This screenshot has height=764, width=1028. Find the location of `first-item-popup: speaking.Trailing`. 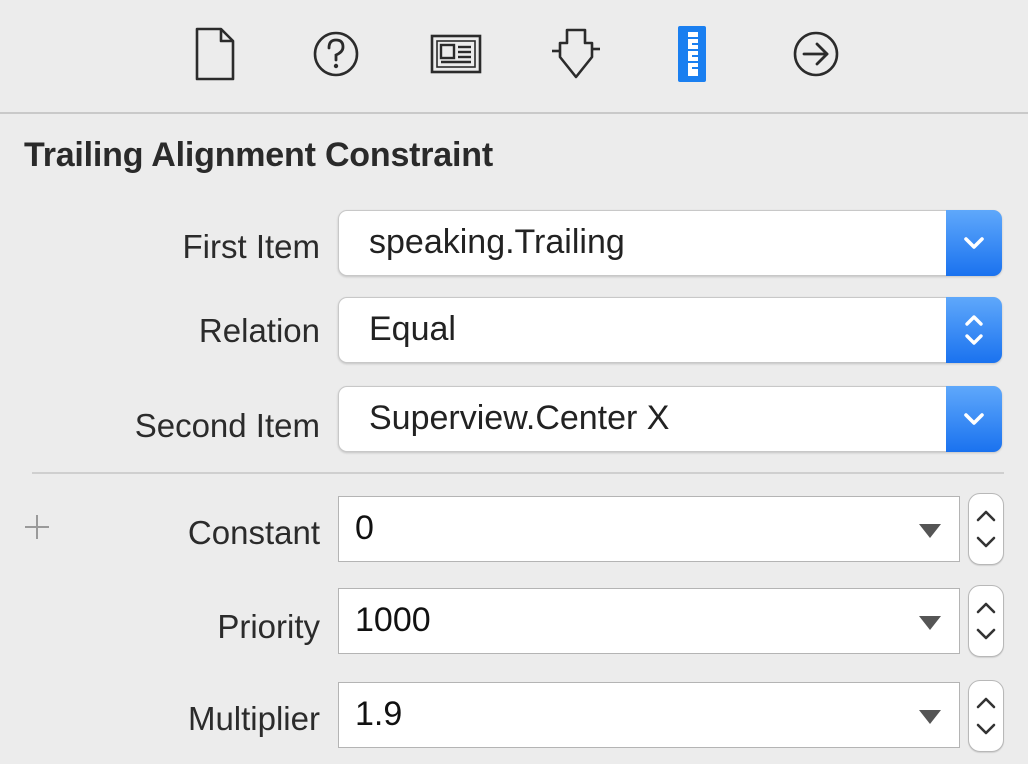

first-item-popup: speaking.Trailing is located at coordinates (670, 243).